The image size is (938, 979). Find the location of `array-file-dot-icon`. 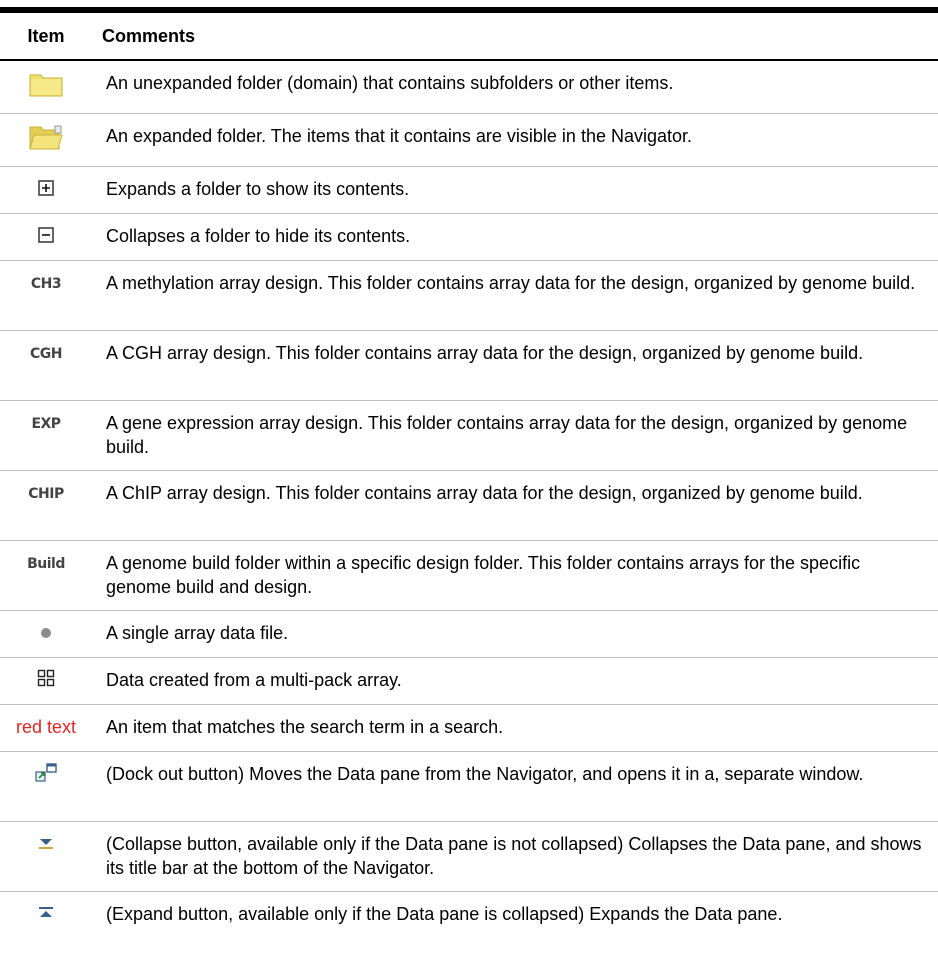

array-file-dot-icon is located at coordinates (46, 634).